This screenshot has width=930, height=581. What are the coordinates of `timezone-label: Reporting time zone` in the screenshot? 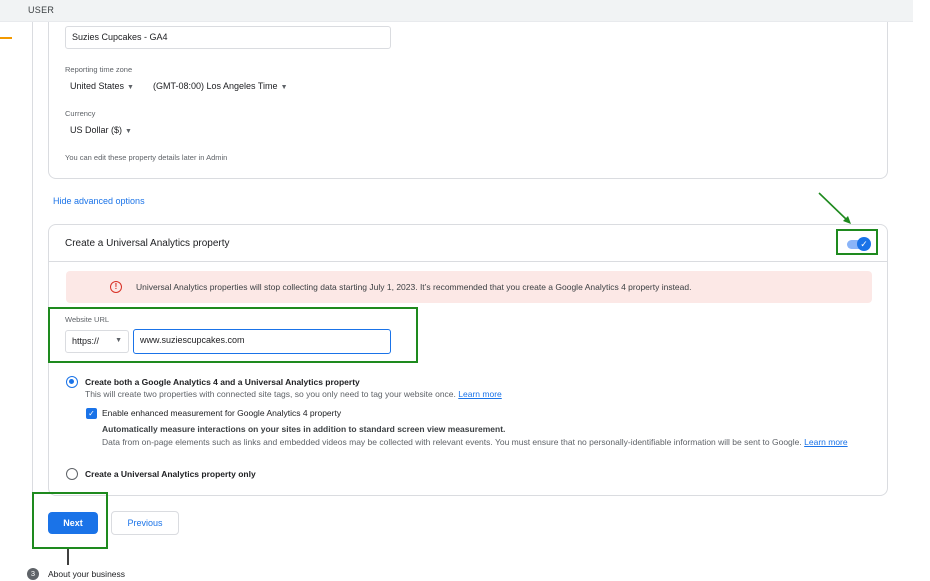 It's located at (99, 69).